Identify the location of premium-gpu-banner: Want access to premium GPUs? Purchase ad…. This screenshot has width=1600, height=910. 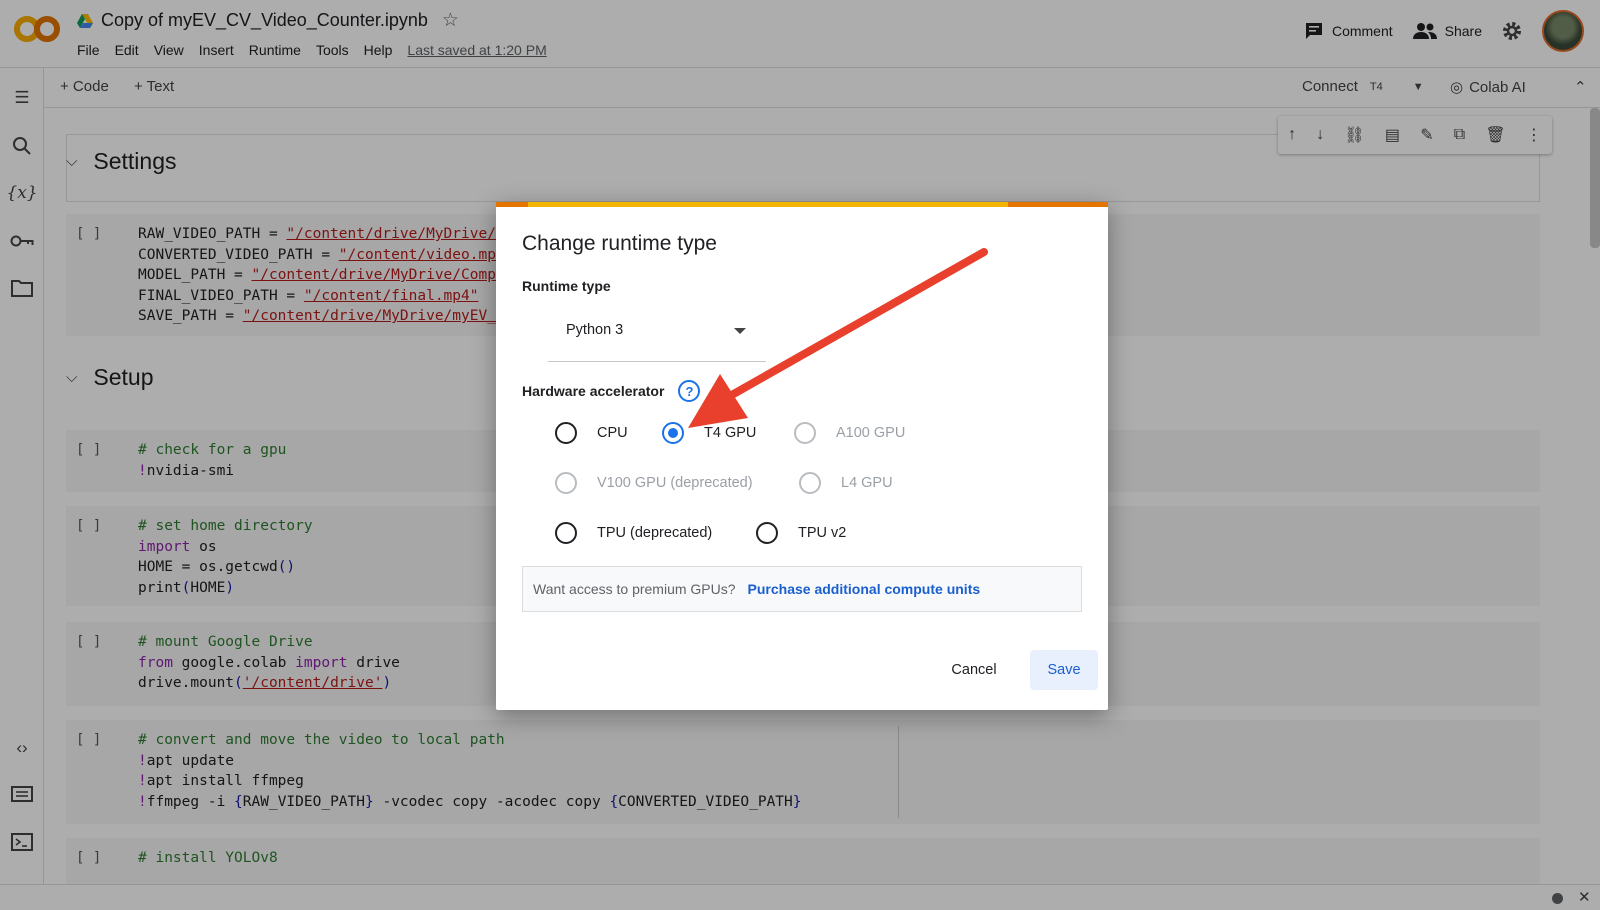
(802, 589).